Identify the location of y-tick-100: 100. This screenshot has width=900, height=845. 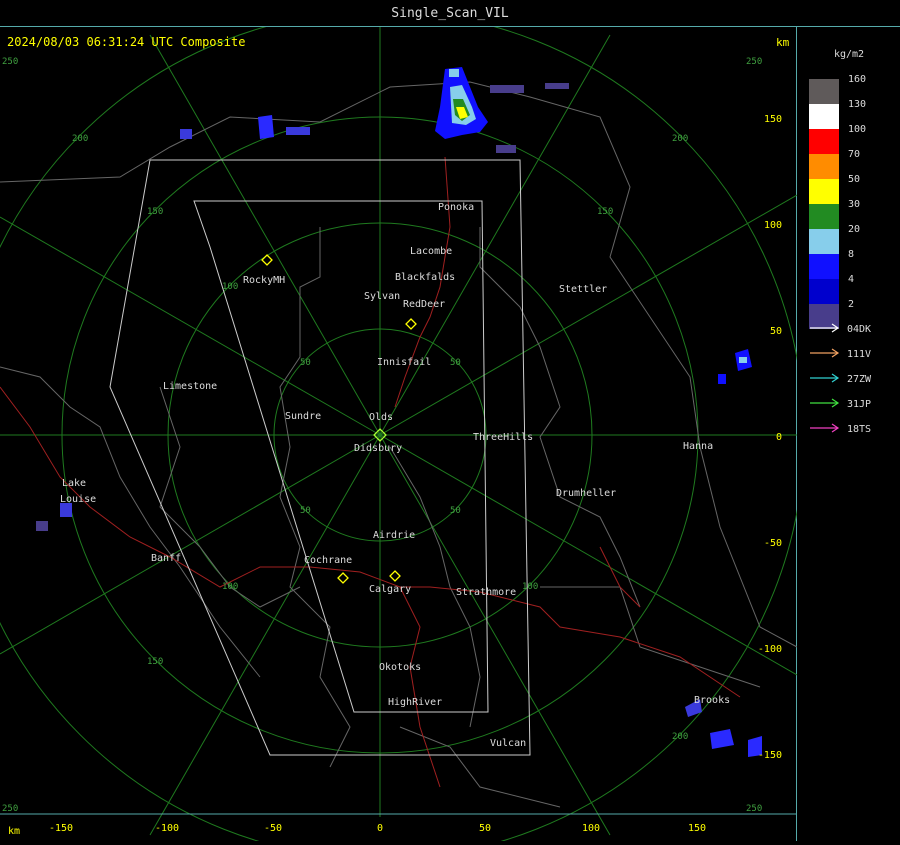
(773, 225).